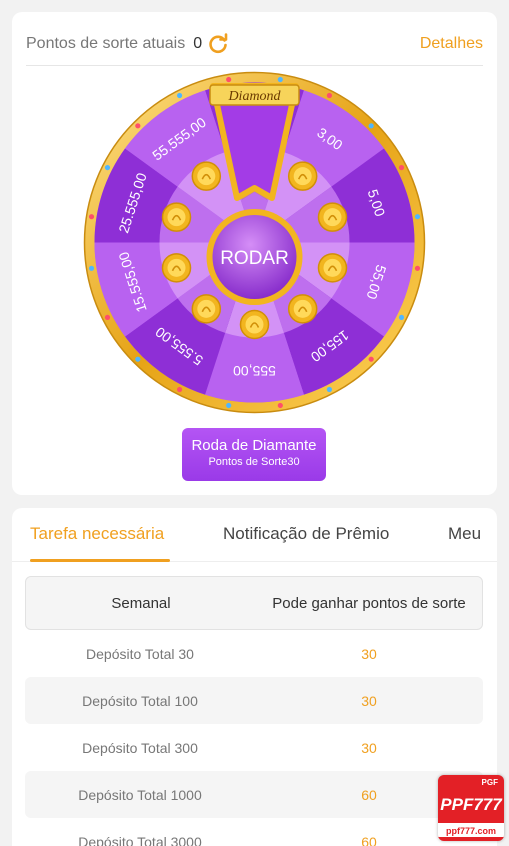 This screenshot has width=509, height=846. Describe the element at coordinates (254, 462) in the screenshot. I see `diamond-wheel-subtitle: Pontos de Sorte30` at that location.